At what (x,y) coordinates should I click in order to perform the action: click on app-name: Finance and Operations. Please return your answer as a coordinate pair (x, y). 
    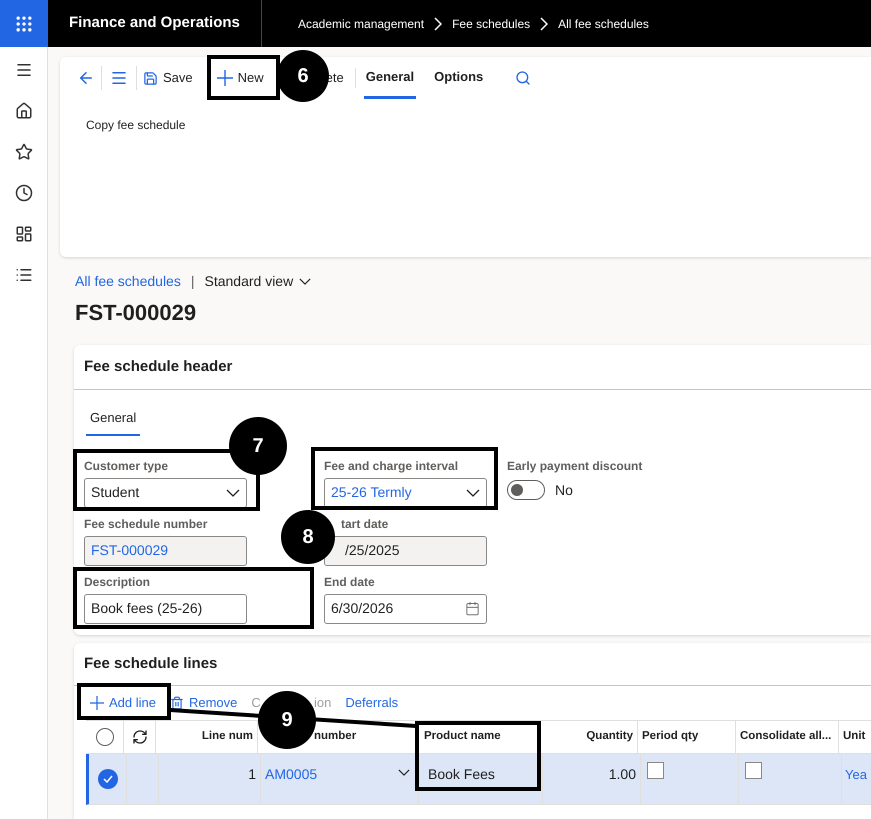
    Looking at the image, I should click on (154, 23).